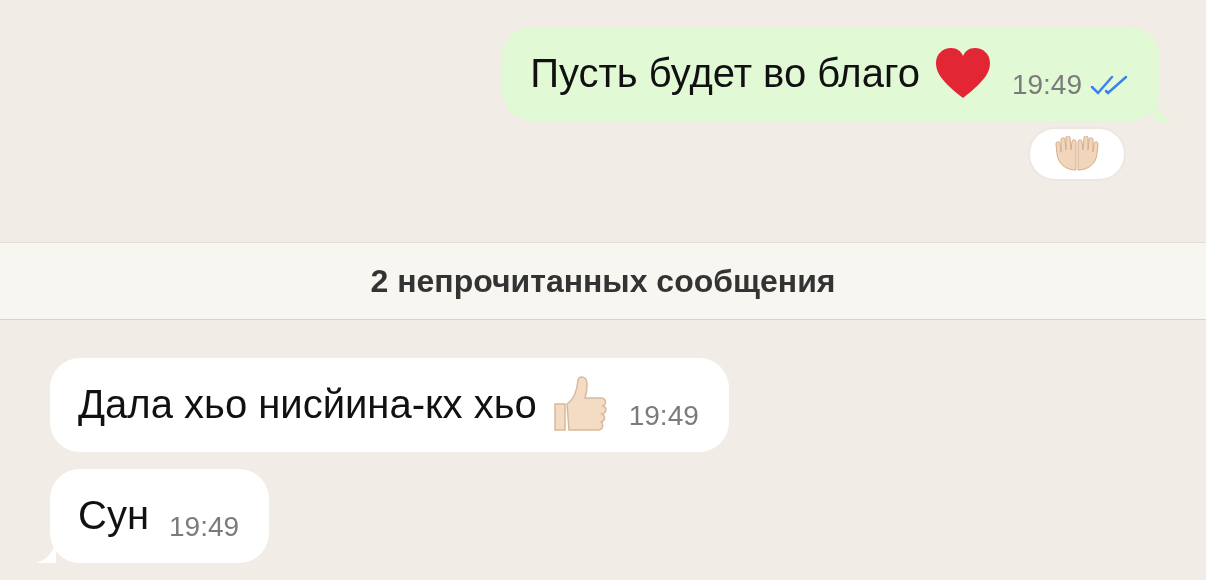 Image resolution: width=1206 pixels, height=580 pixels. I want to click on message-text: Пусть будет во благо, so click(761, 73).